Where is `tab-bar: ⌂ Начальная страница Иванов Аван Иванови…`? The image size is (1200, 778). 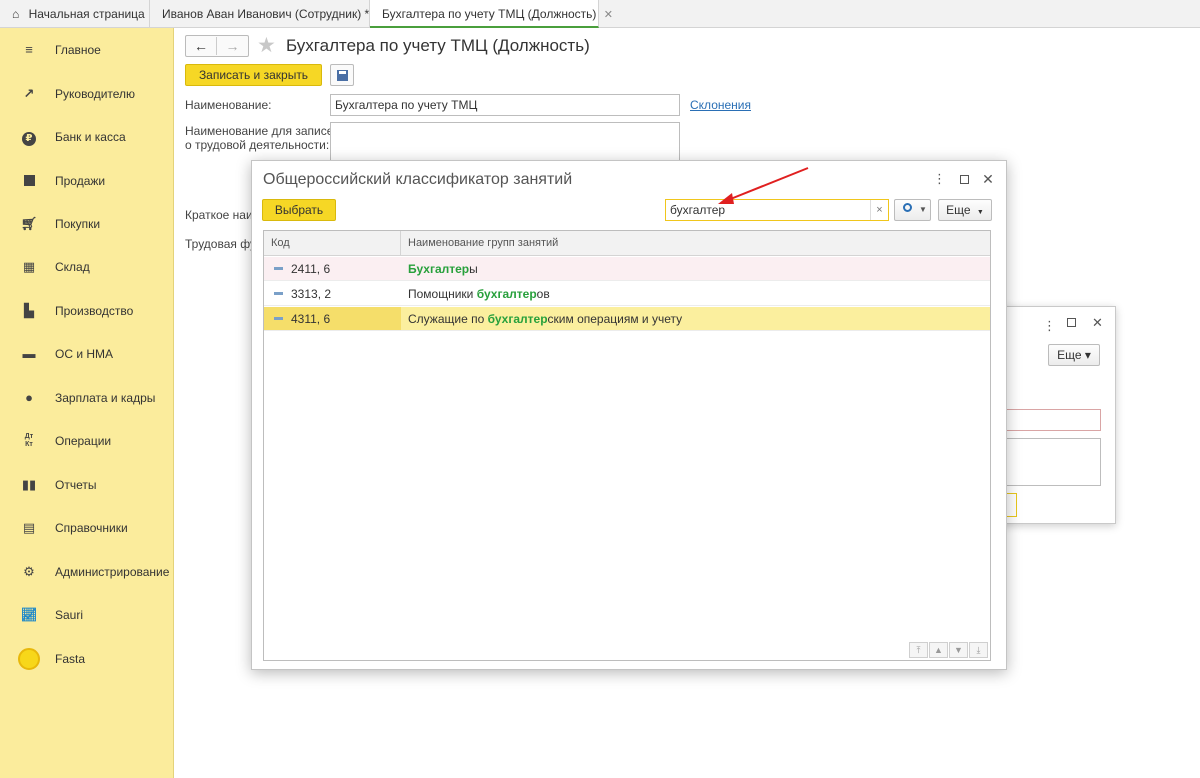 tab-bar: ⌂ Начальная страница Иванов Аван Иванови… is located at coordinates (600, 14).